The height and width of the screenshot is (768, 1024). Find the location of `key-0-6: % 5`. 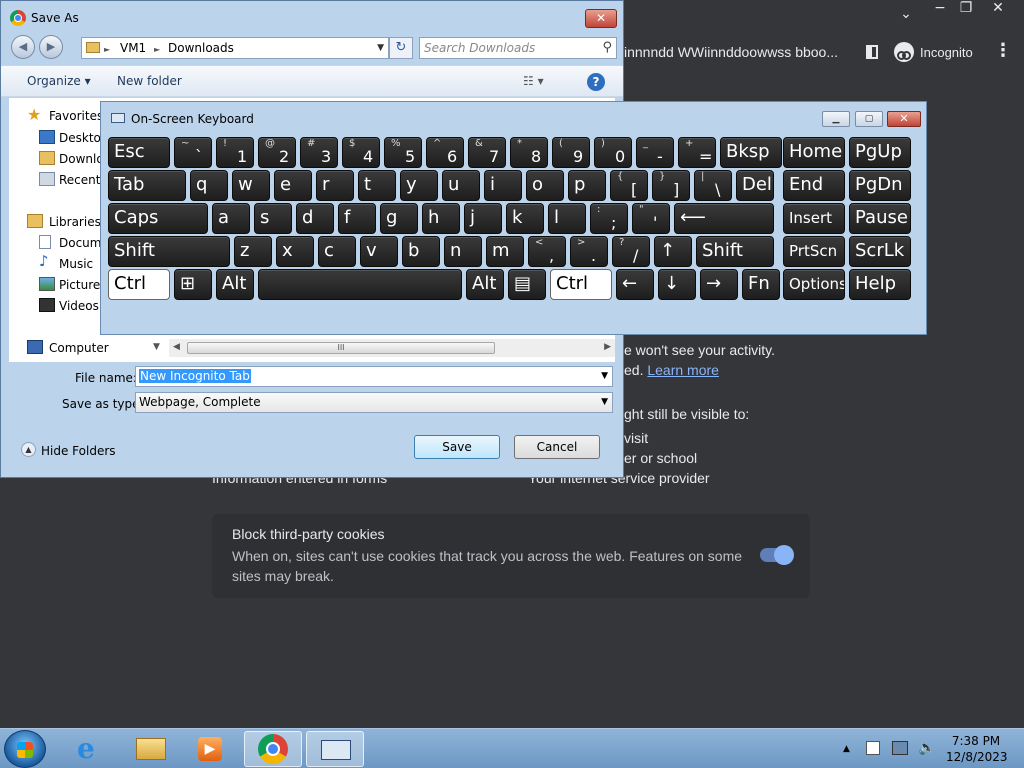

key-0-6: % 5 is located at coordinates (403, 152).